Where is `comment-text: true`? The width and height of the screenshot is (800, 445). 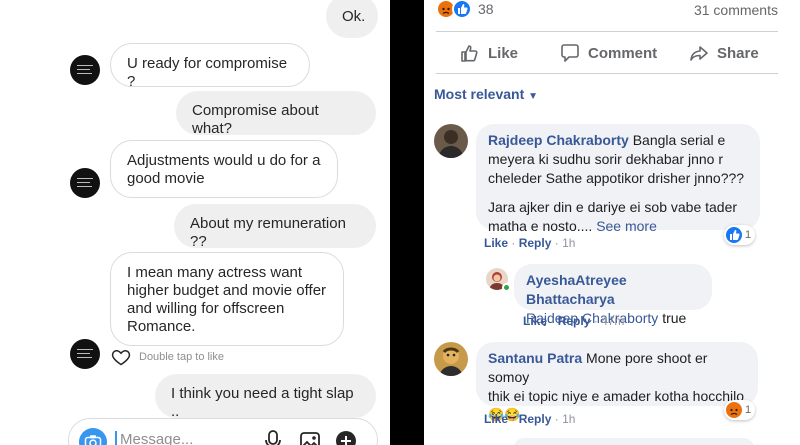
comment-text: true is located at coordinates (674, 318).